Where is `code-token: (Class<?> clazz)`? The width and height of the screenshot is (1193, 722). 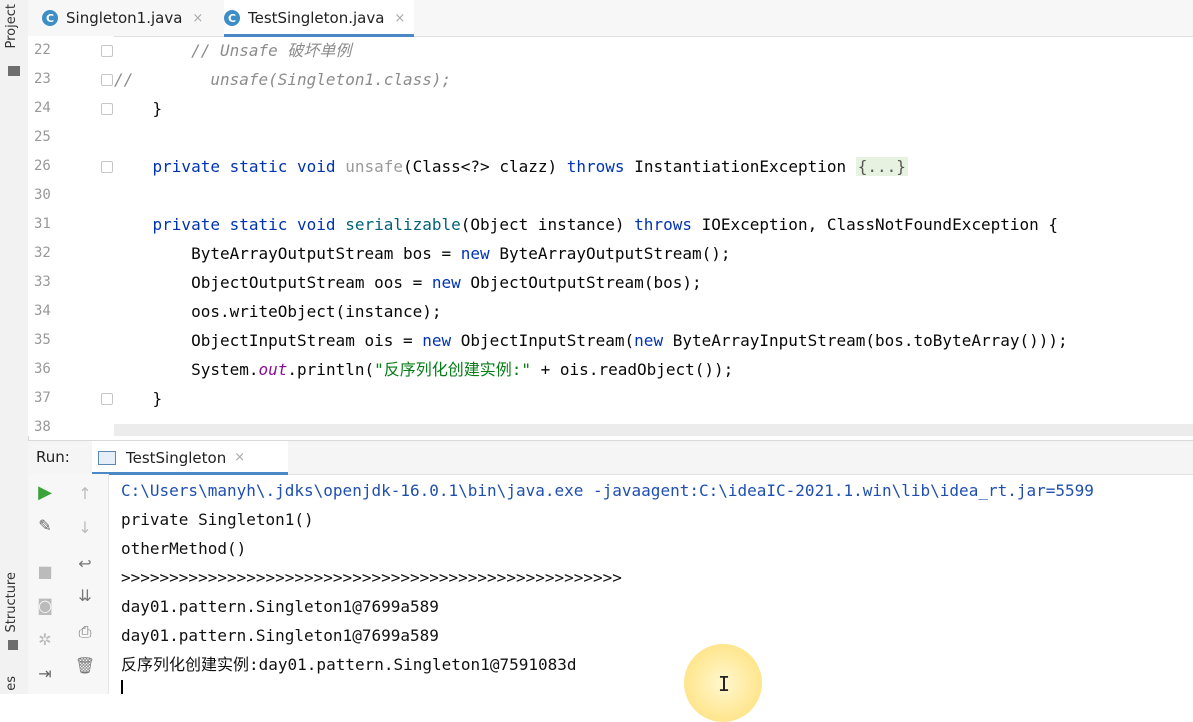
code-token: (Class<?> clazz) is located at coordinates (484, 166).